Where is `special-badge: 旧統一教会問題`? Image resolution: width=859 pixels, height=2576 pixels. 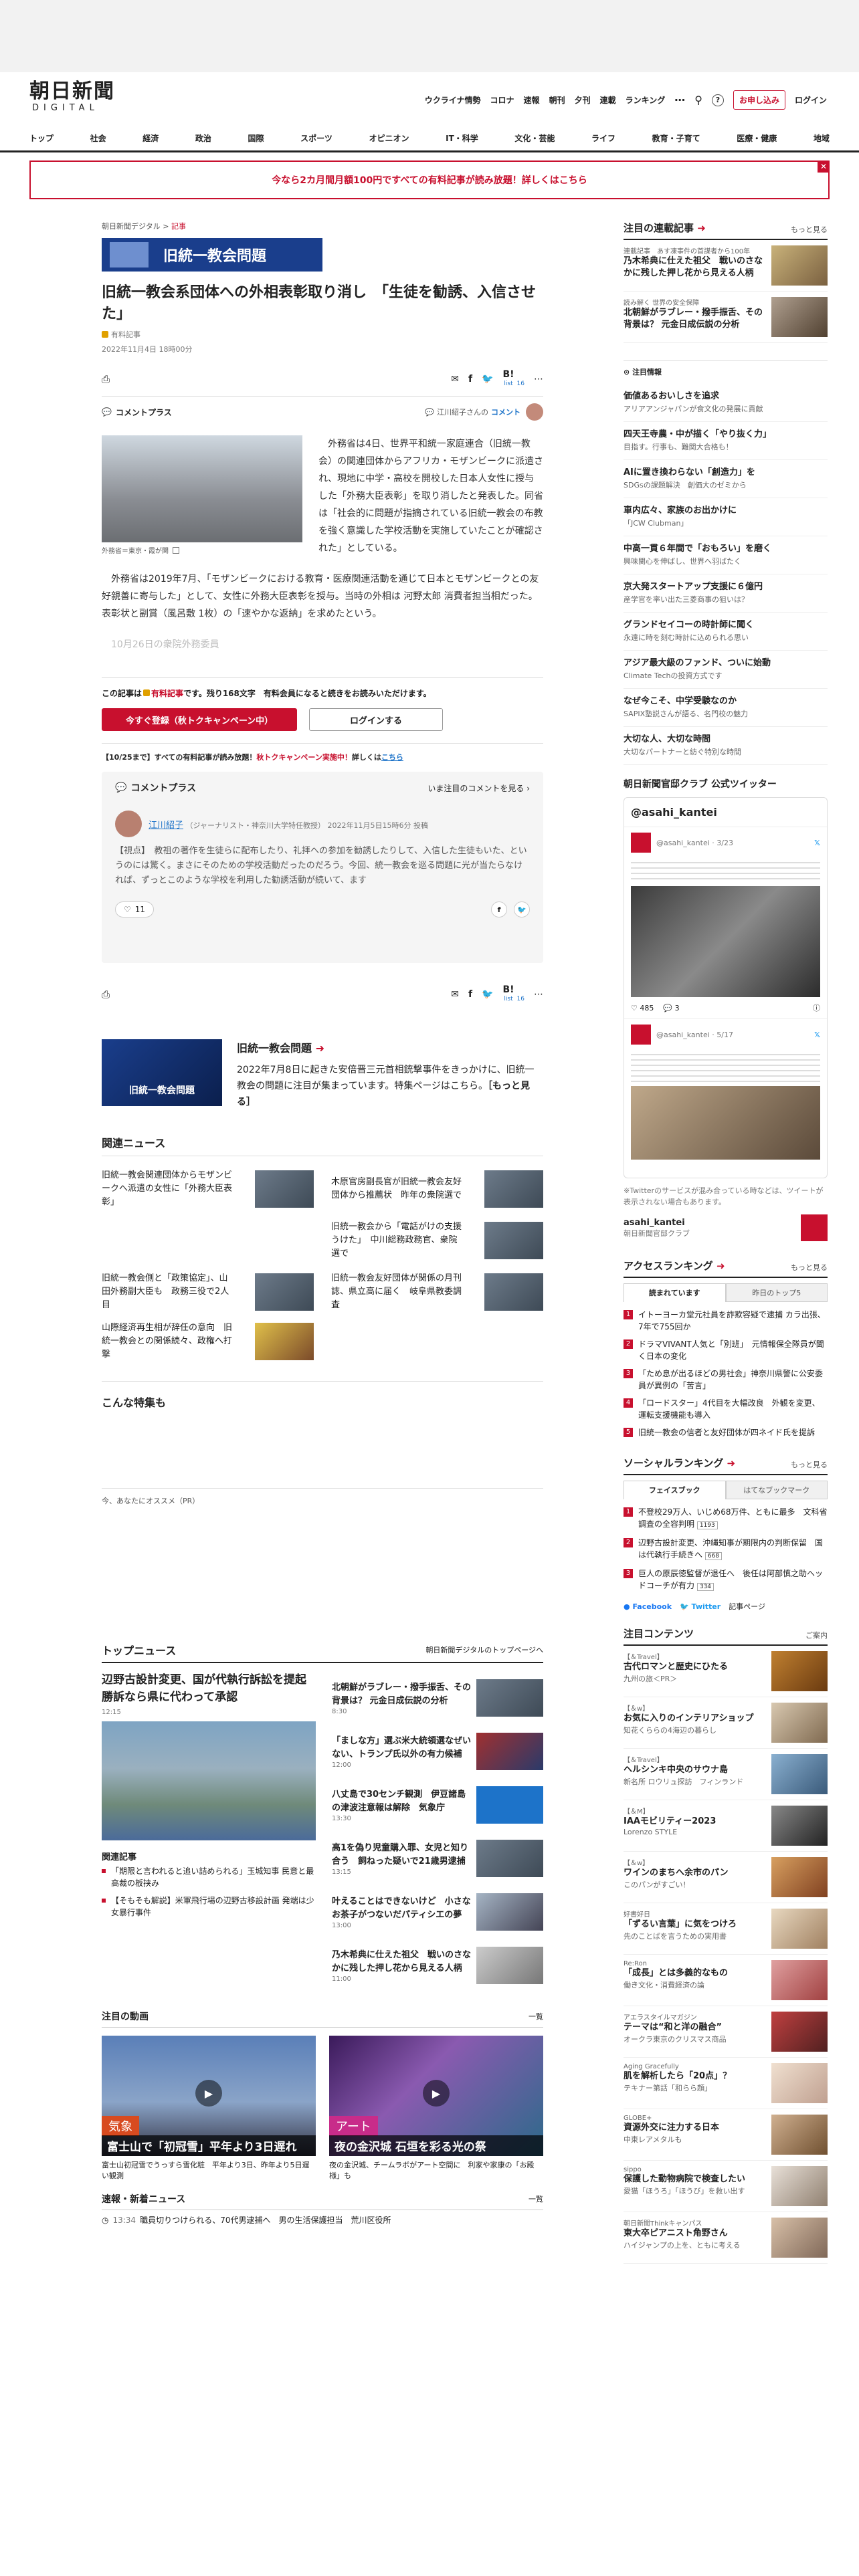 special-badge: 旧統一教会問題 is located at coordinates (212, 255).